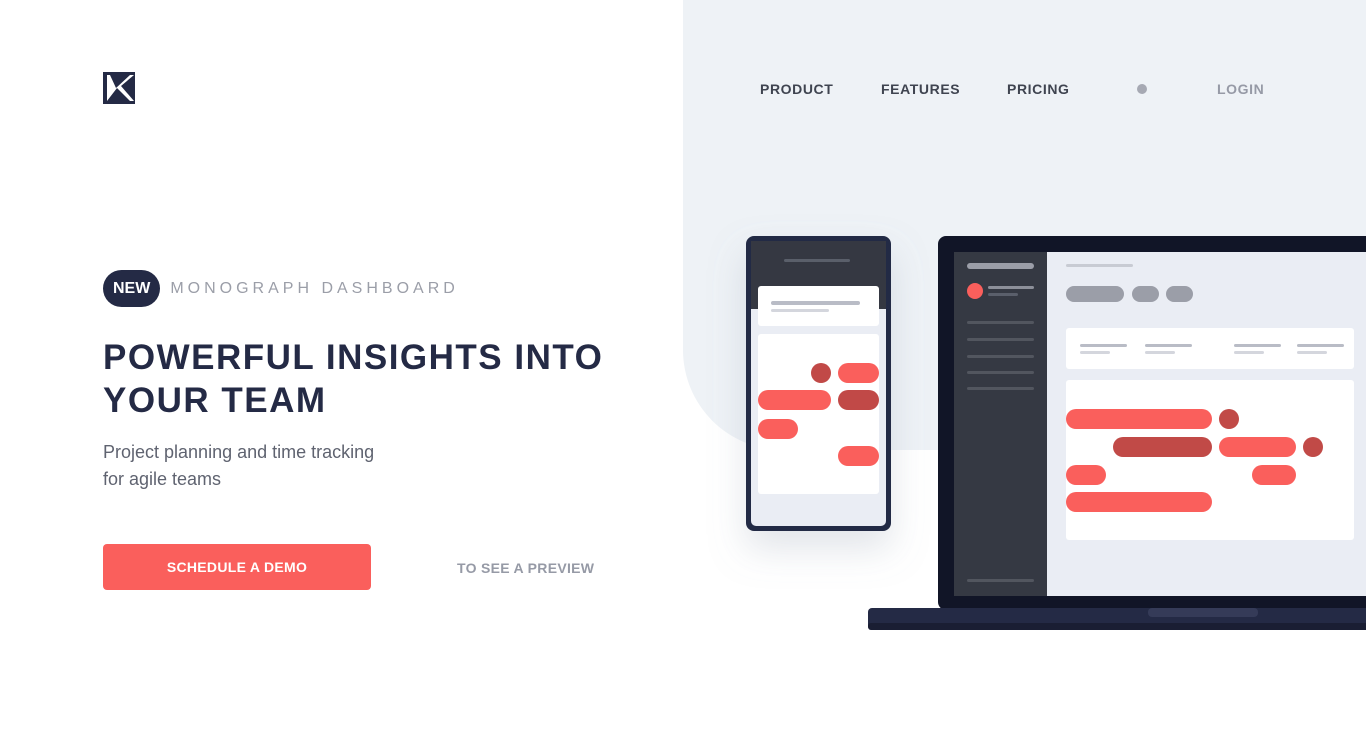 The image size is (1366, 734). Describe the element at coordinates (239, 452) in the screenshot. I see `hero-subtitle-line-1: Project planning and time tracking` at that location.